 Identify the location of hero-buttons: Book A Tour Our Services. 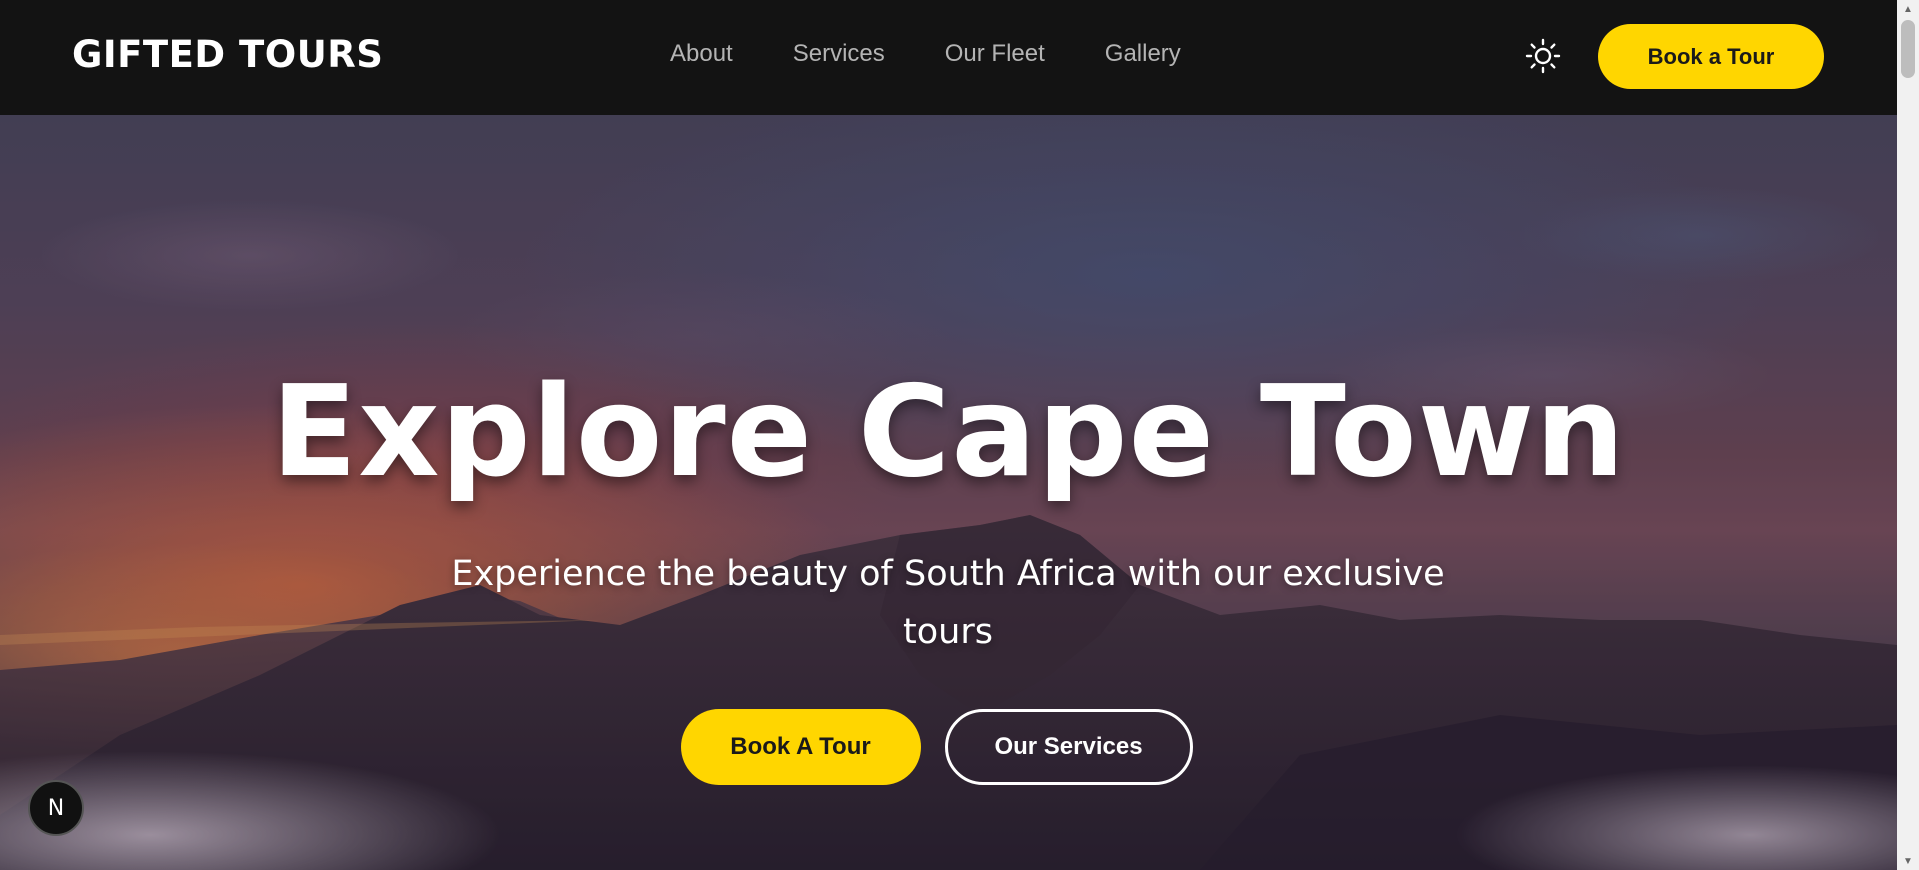
(948, 747).